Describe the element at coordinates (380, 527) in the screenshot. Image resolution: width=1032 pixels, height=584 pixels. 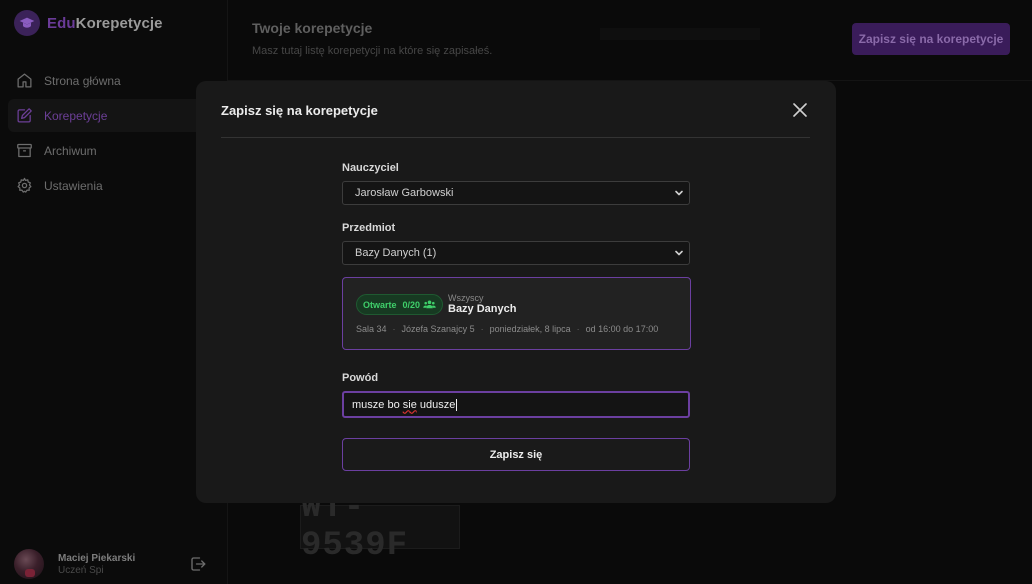
I see `background-plate: WT-9539F` at that location.